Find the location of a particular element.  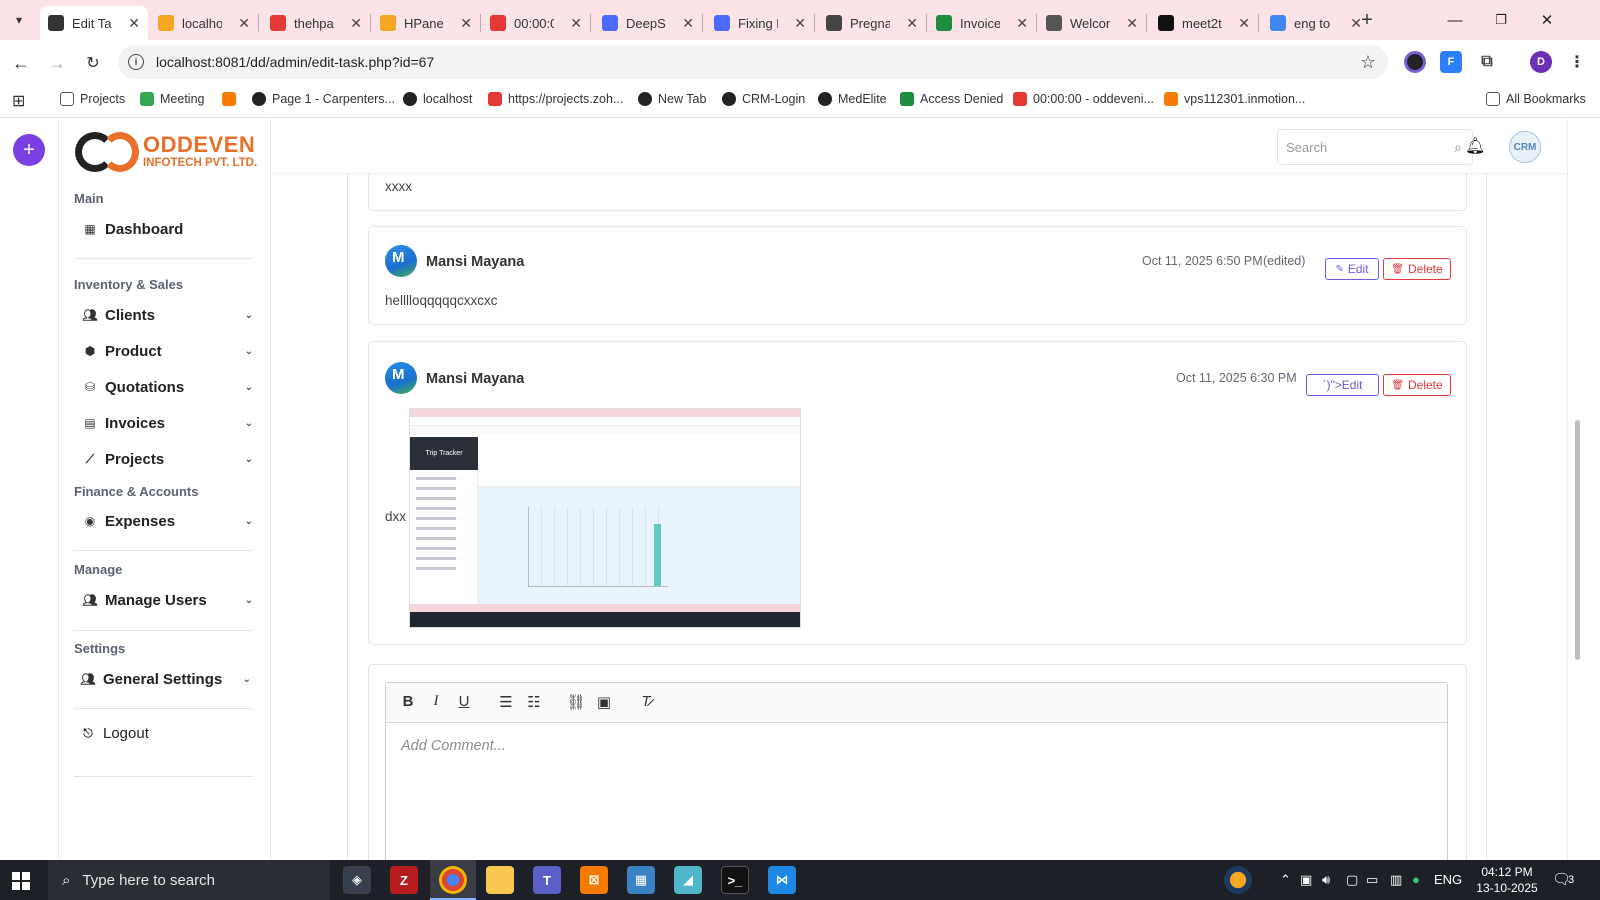

all-bookmarks: All Bookmarks is located at coordinates (1536, 99).